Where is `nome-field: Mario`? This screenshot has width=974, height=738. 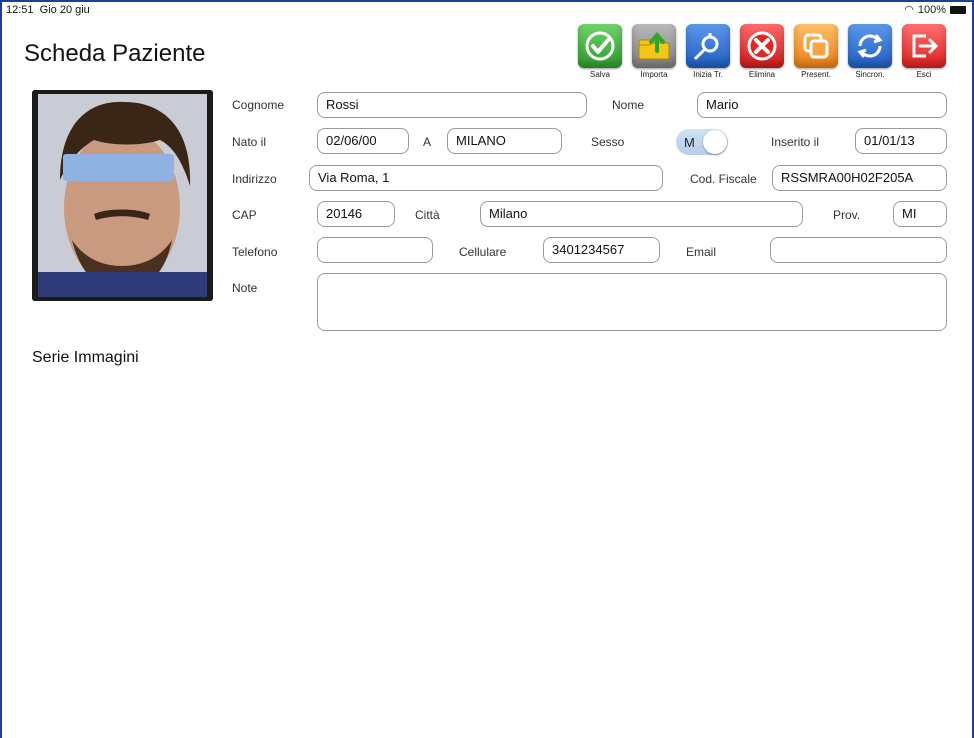
nome-field: Mario is located at coordinates (822, 105).